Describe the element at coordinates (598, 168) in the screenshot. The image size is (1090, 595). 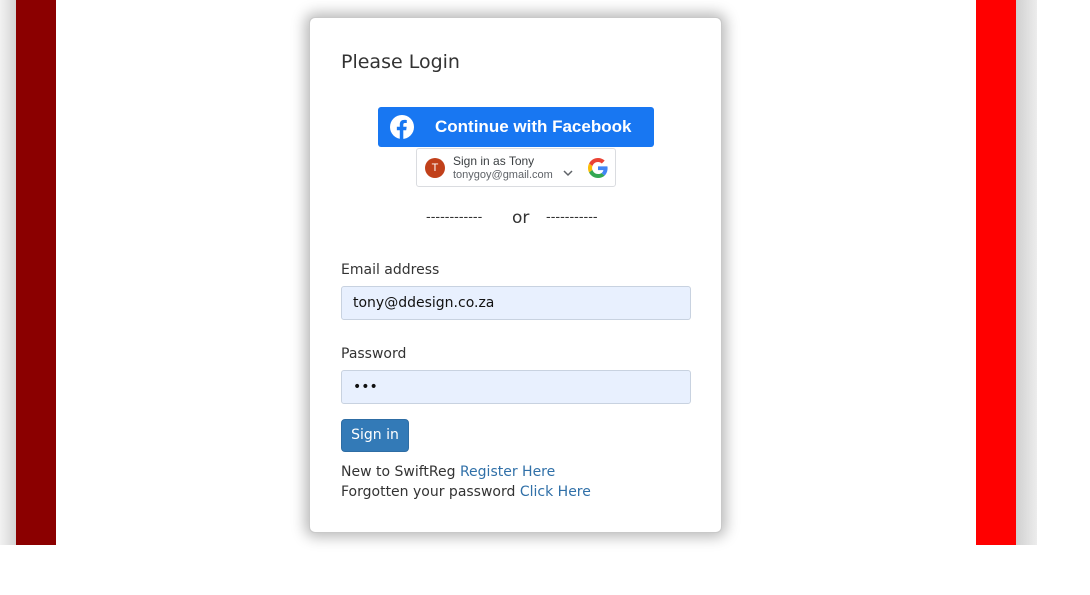
I see `google-logo-icon` at that location.